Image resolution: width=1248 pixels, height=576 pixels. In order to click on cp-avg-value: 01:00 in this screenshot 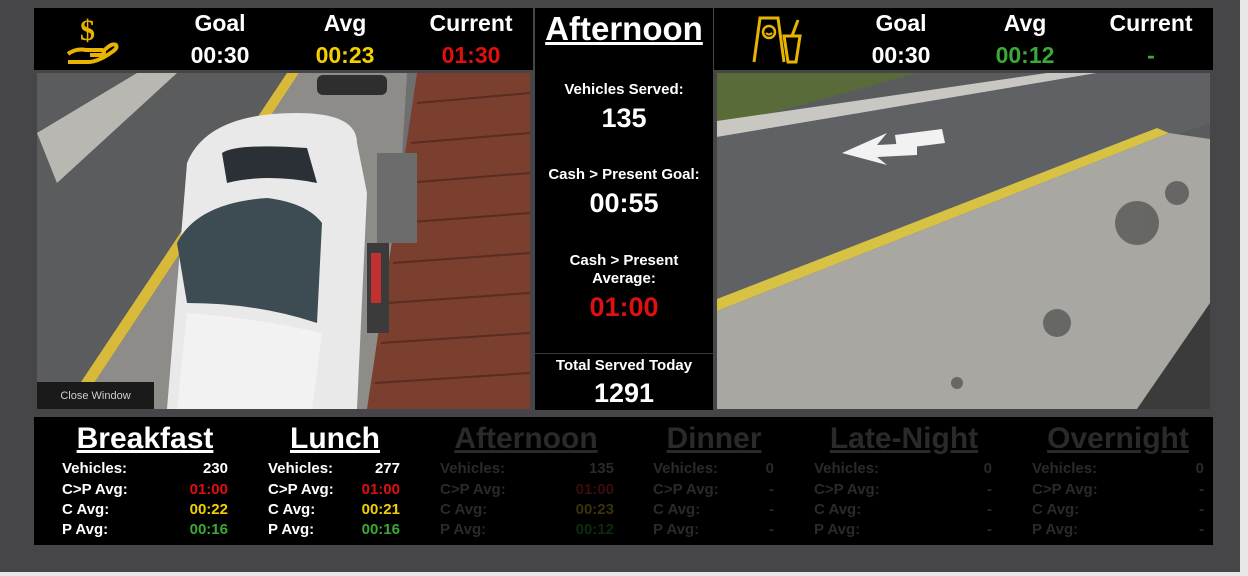, I will do `click(624, 307)`.